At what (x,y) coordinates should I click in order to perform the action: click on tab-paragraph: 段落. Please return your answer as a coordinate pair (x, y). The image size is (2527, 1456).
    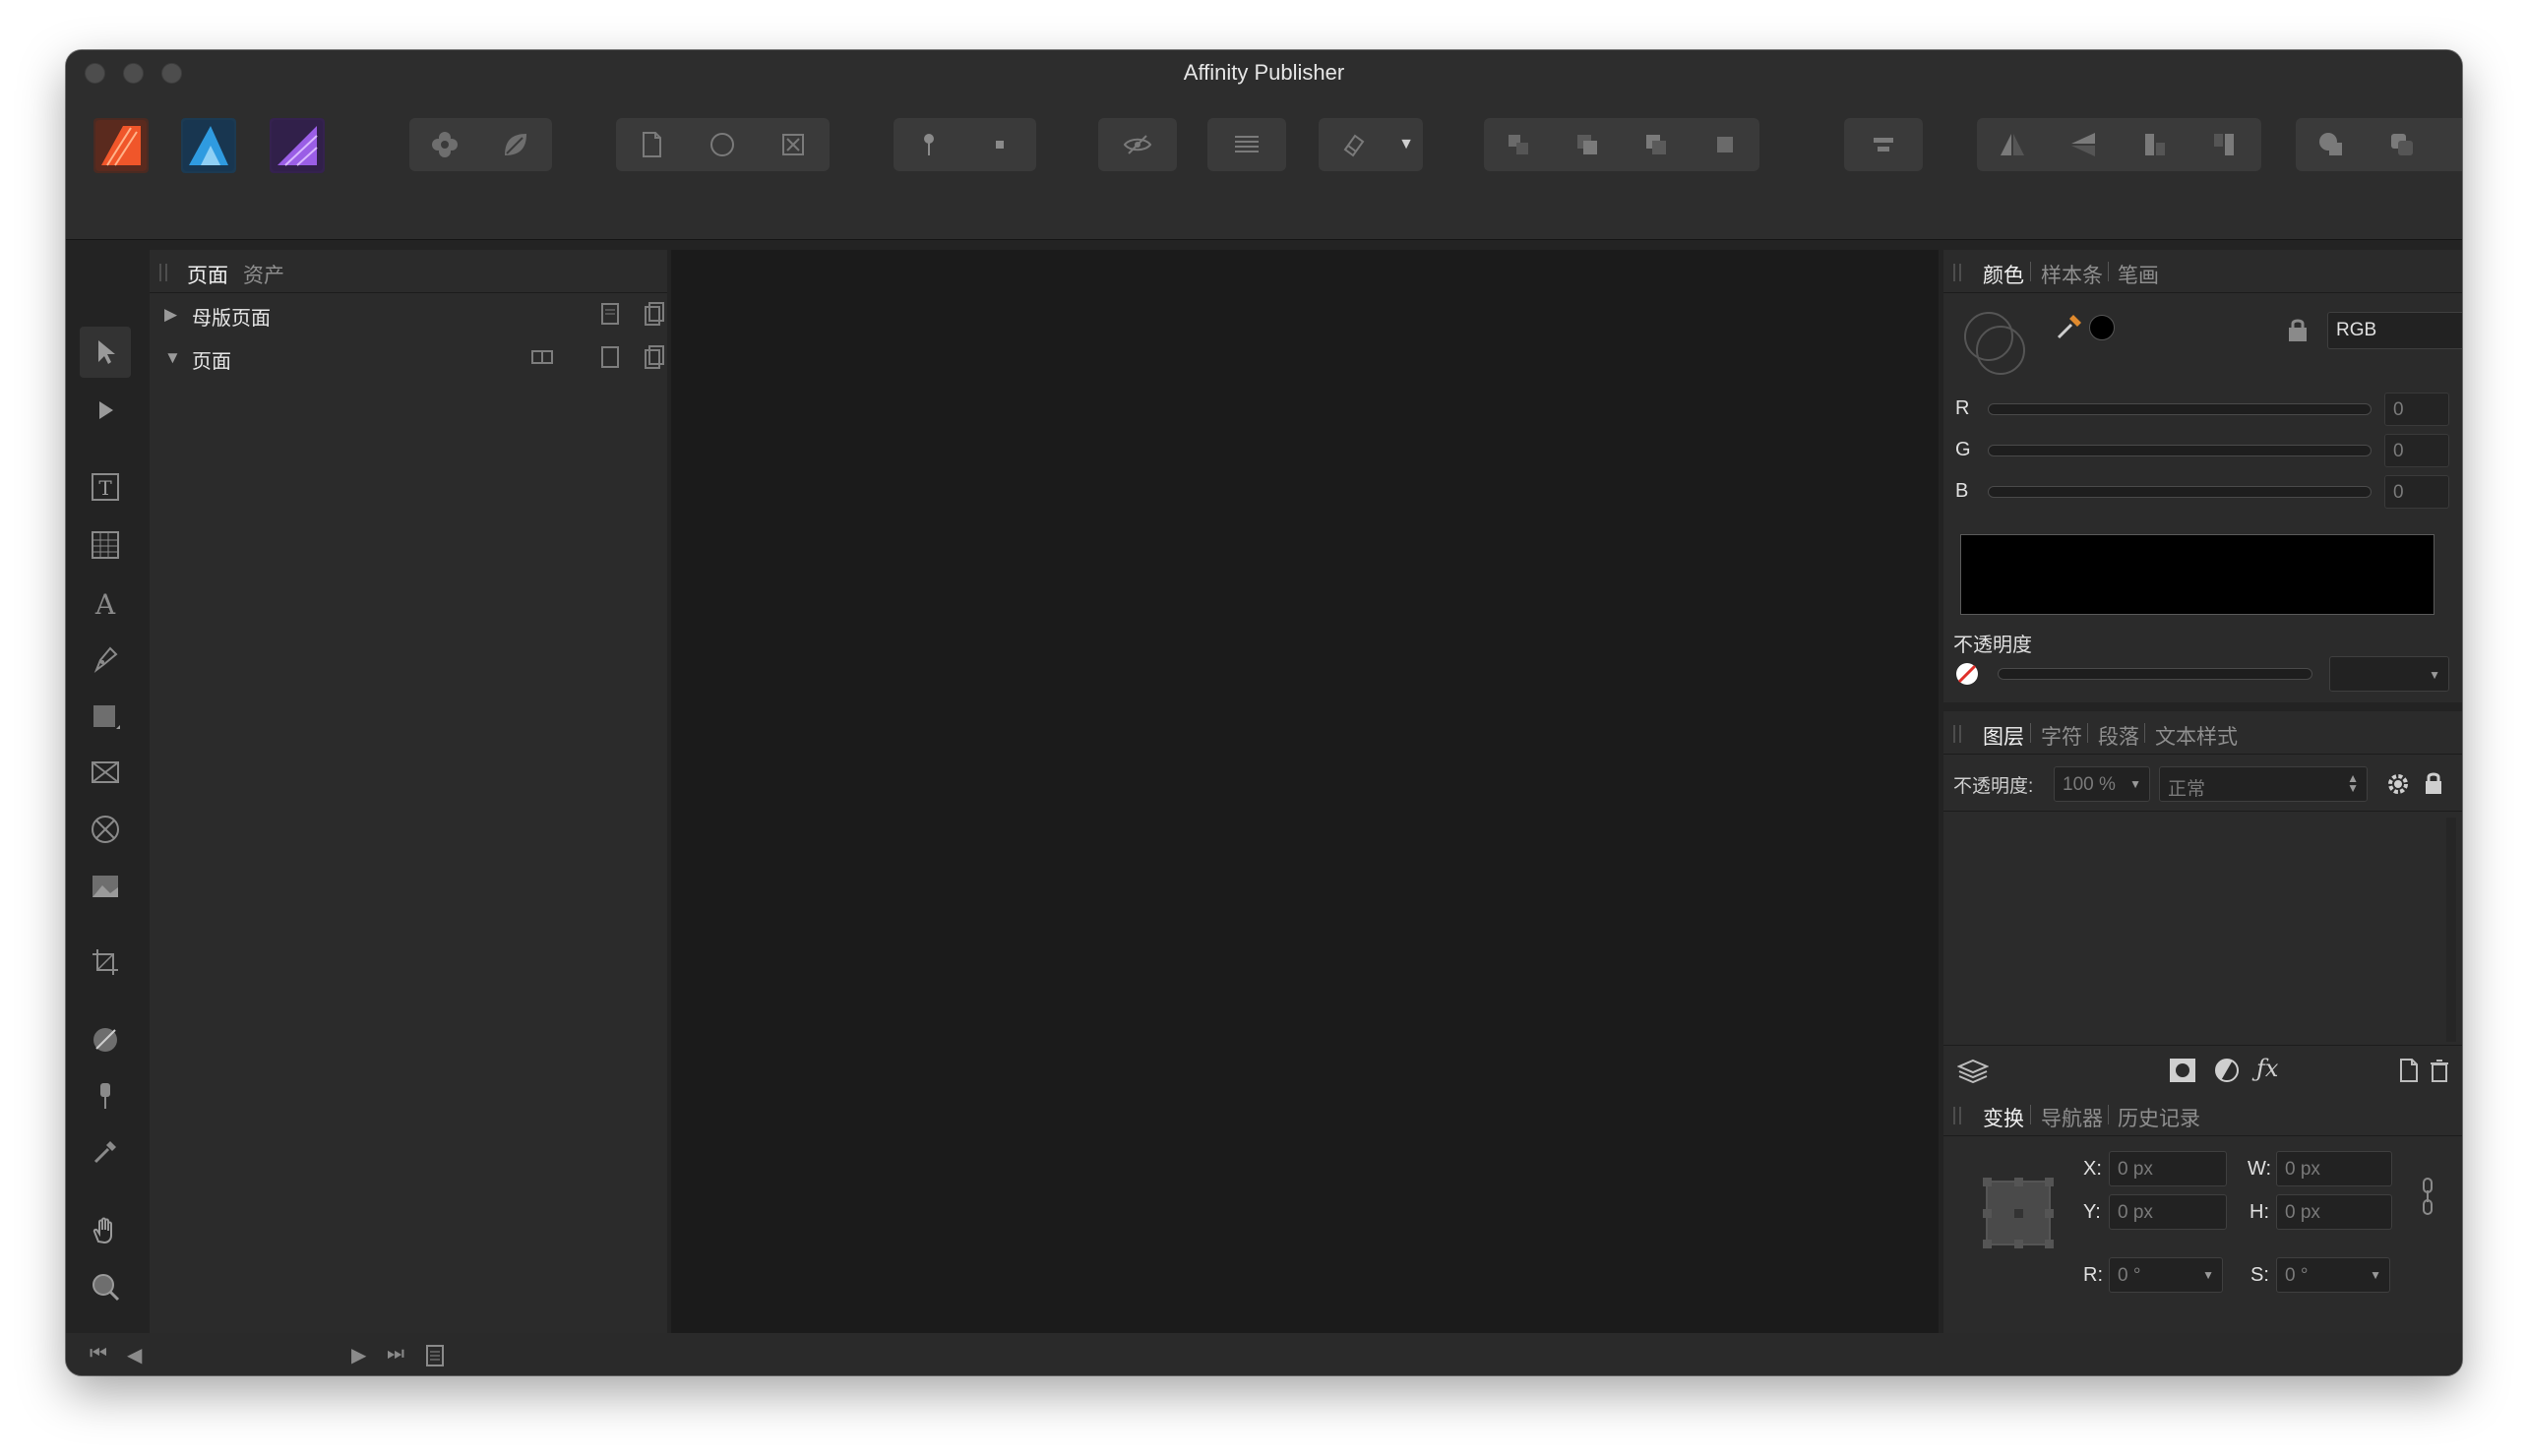
    Looking at the image, I should click on (2118, 736).